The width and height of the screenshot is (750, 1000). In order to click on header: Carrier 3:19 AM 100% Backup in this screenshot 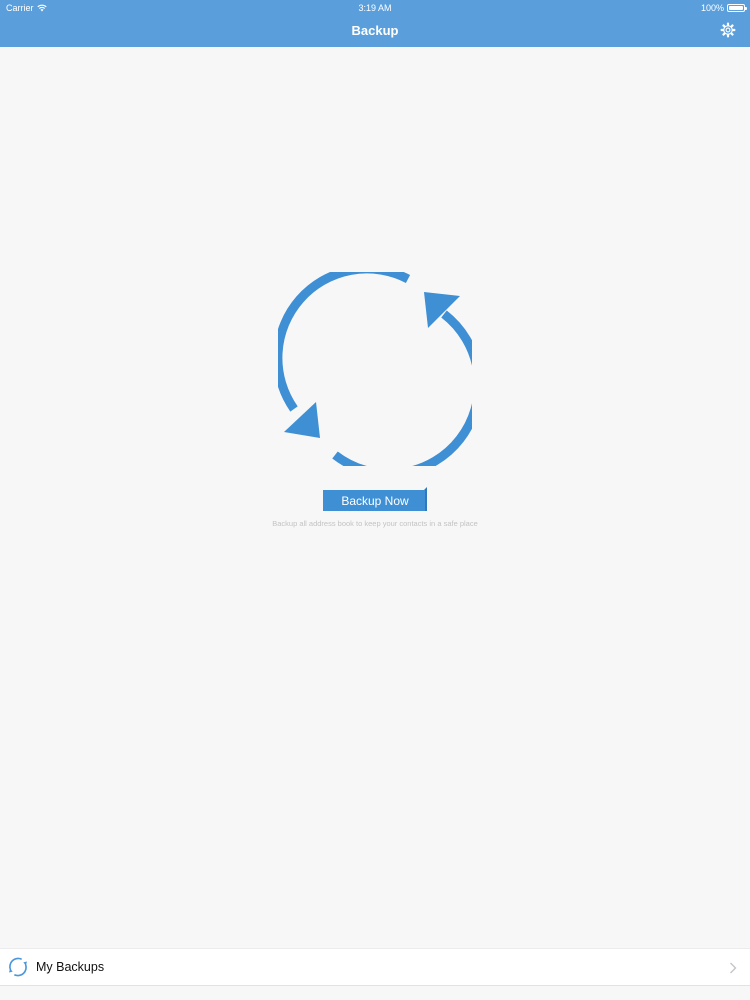, I will do `click(375, 23)`.